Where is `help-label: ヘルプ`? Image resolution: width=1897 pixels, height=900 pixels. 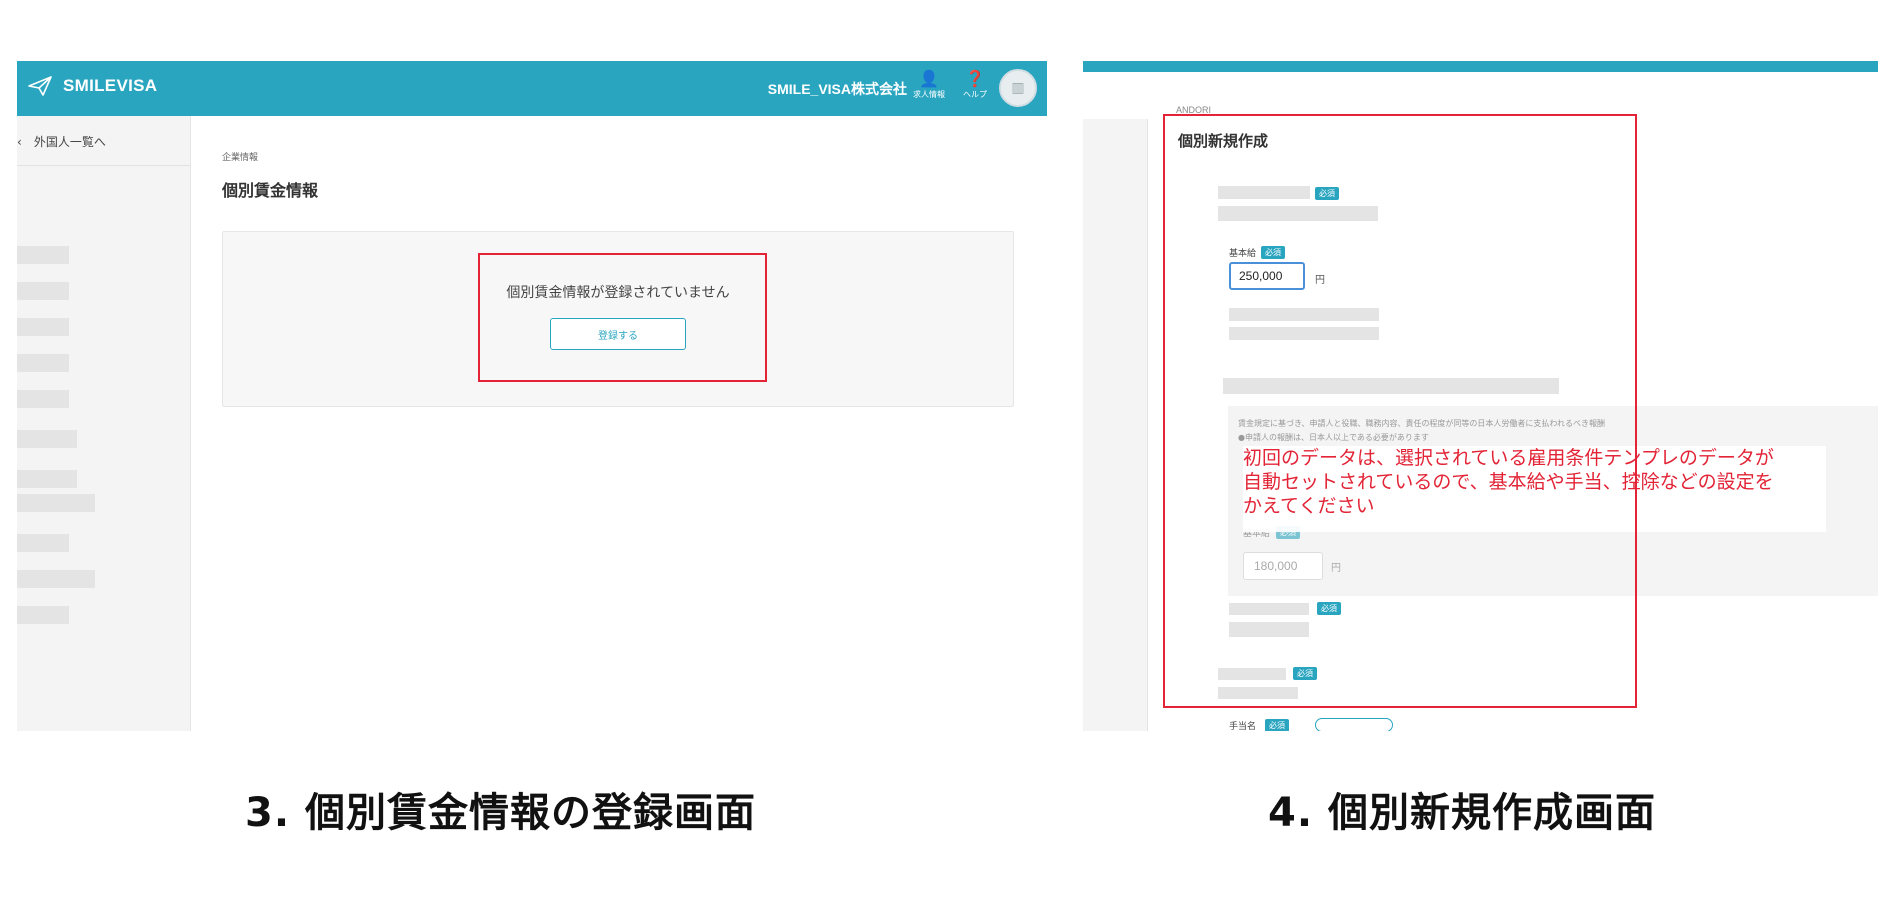 help-label: ヘルプ is located at coordinates (975, 94).